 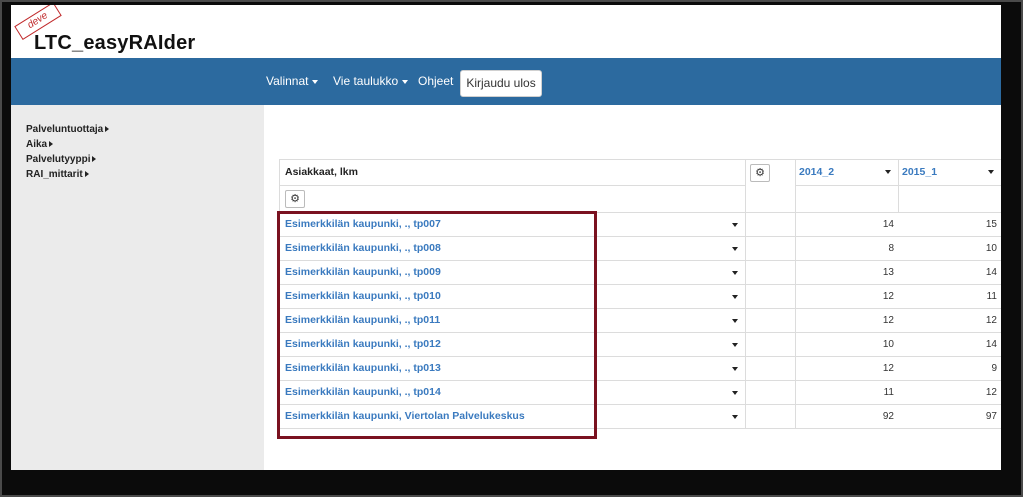 What do you see at coordinates (991, 224) in the screenshot?
I see `table-cell: 15` at bounding box center [991, 224].